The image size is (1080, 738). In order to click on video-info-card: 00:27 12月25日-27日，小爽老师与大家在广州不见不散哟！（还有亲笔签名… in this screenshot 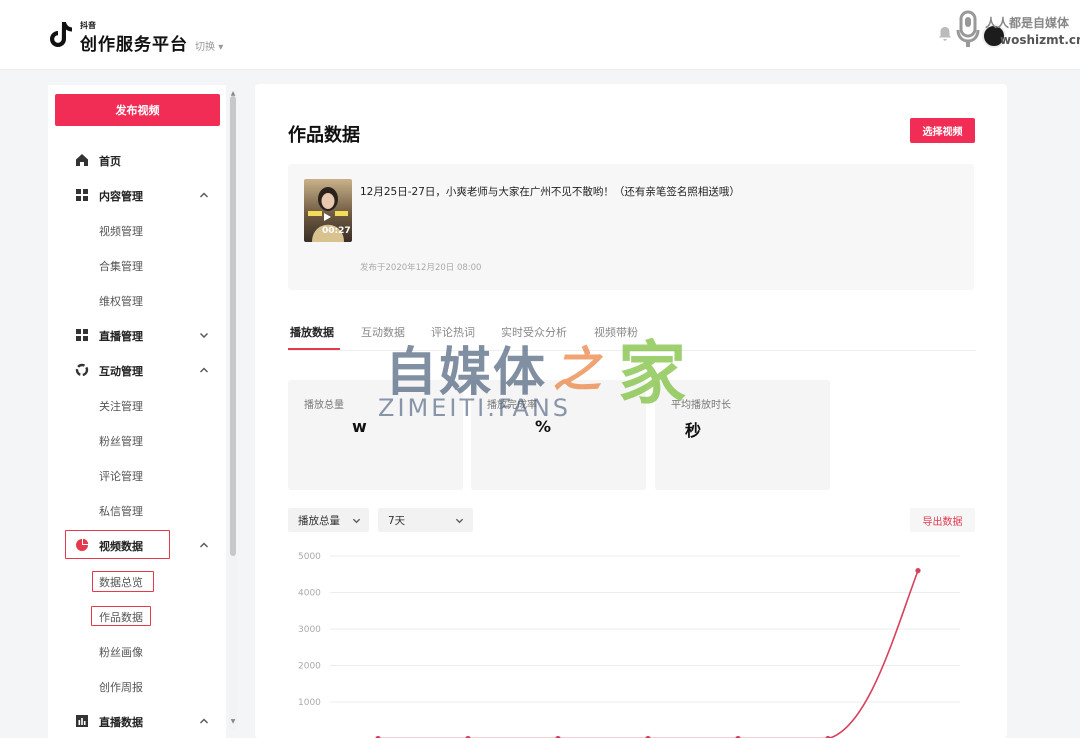, I will do `click(631, 227)`.